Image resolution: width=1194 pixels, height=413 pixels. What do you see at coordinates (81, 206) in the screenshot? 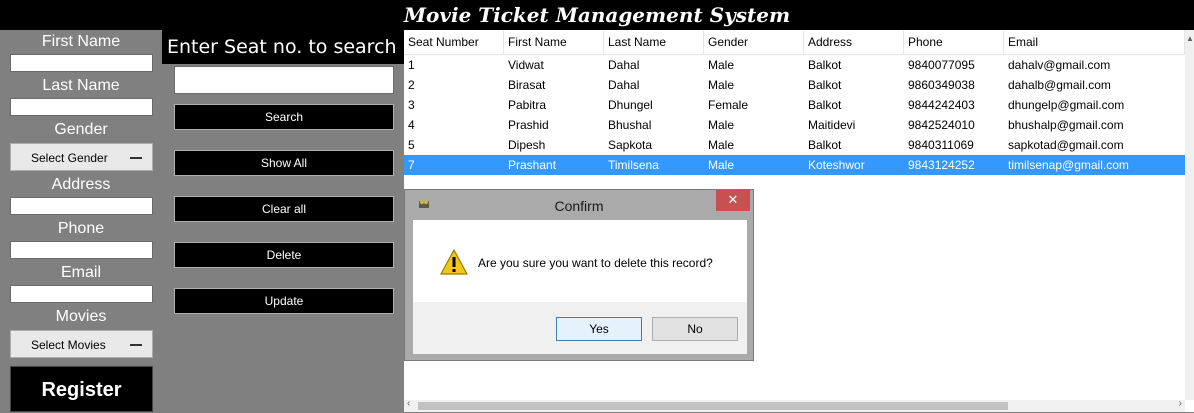
I see `address-field` at bounding box center [81, 206].